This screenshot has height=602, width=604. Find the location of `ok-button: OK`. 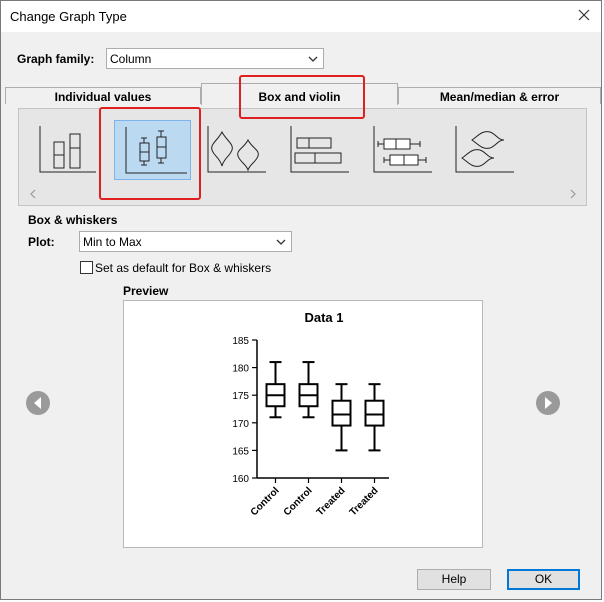

ok-button: OK is located at coordinates (543, 579).